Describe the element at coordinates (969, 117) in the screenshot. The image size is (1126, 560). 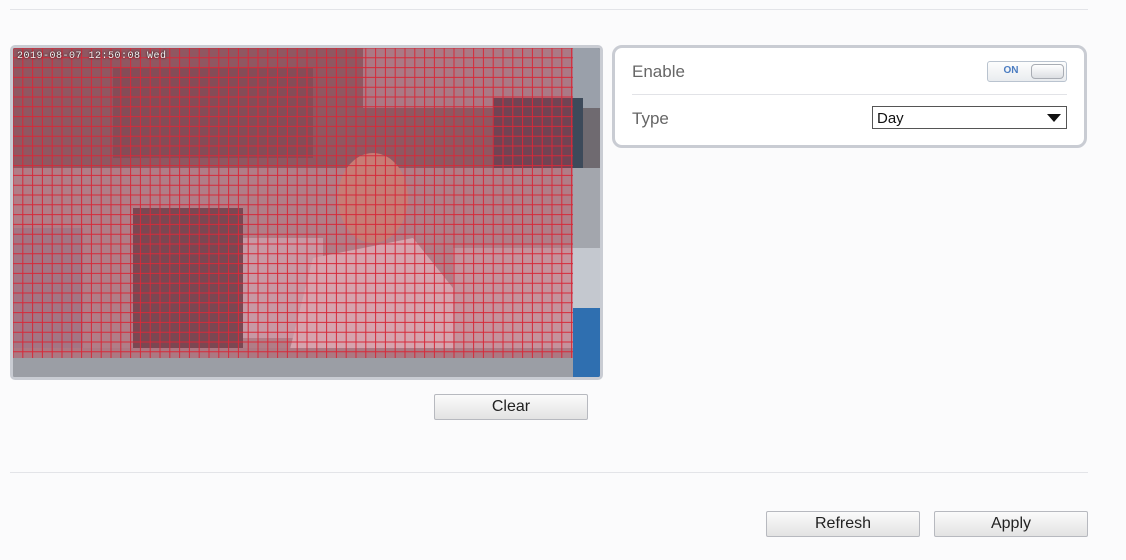
I see `type-select: Day` at that location.